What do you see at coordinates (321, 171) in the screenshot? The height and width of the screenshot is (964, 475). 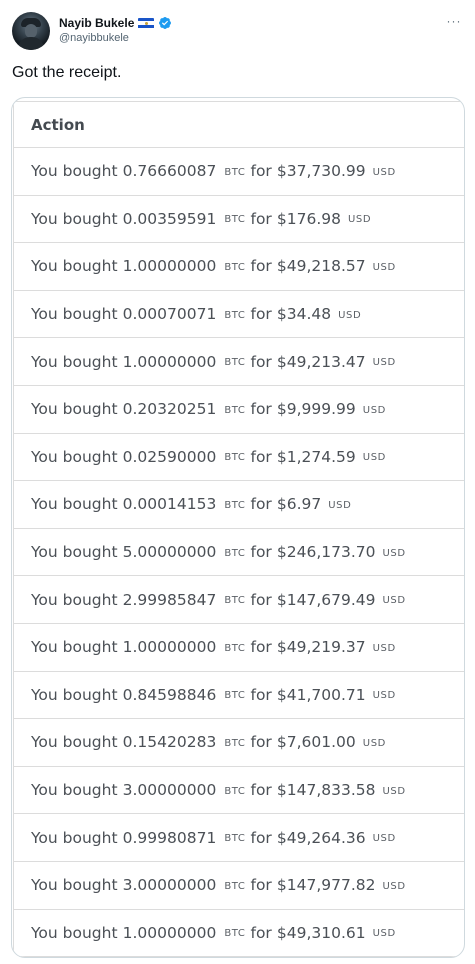 I see `row-price: $37,730.99` at bounding box center [321, 171].